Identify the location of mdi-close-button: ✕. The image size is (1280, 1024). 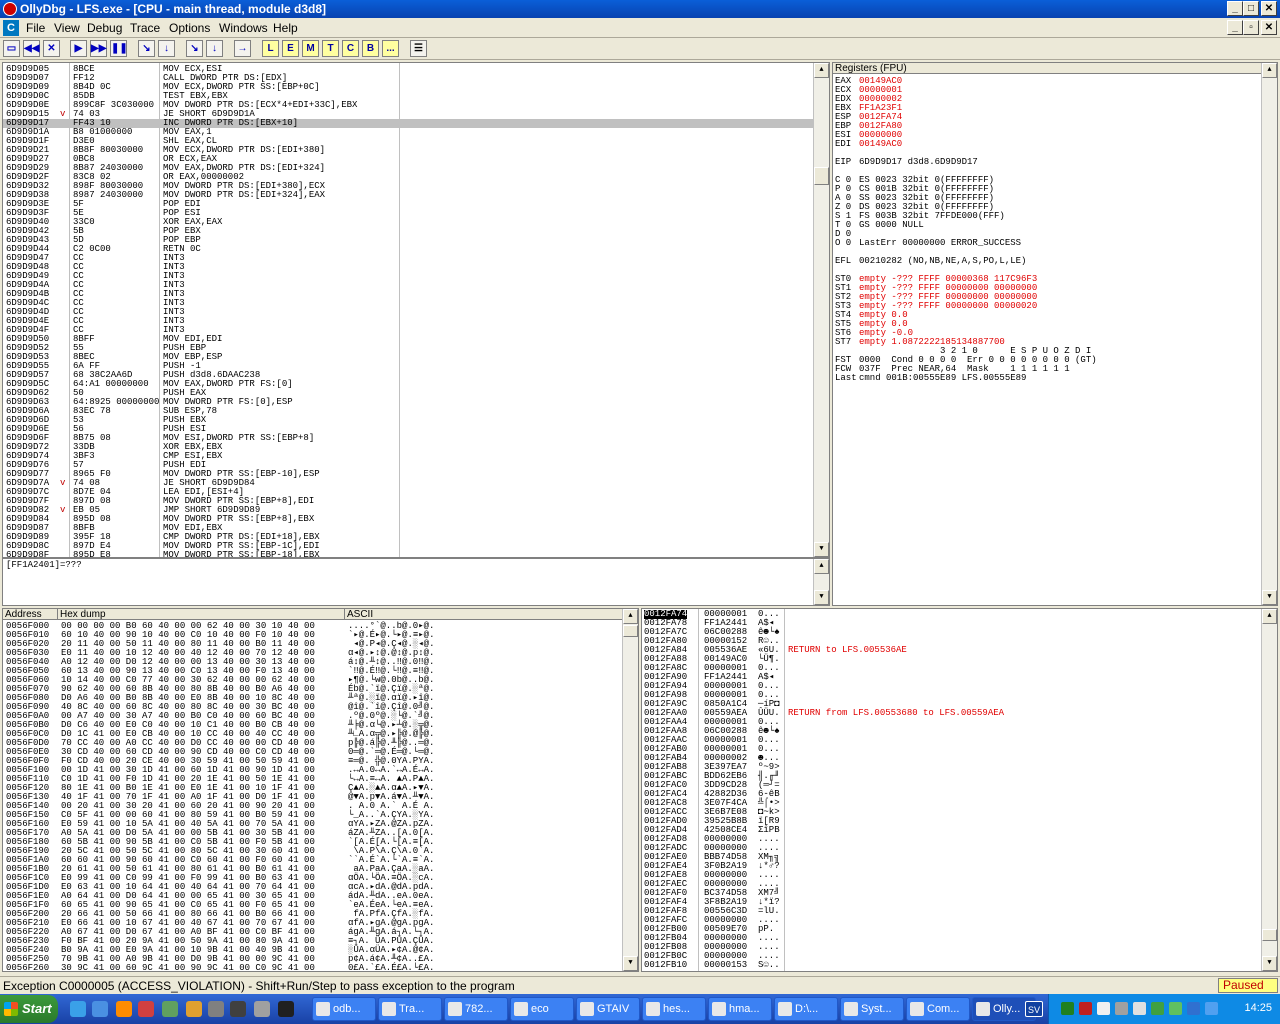
(1269, 27).